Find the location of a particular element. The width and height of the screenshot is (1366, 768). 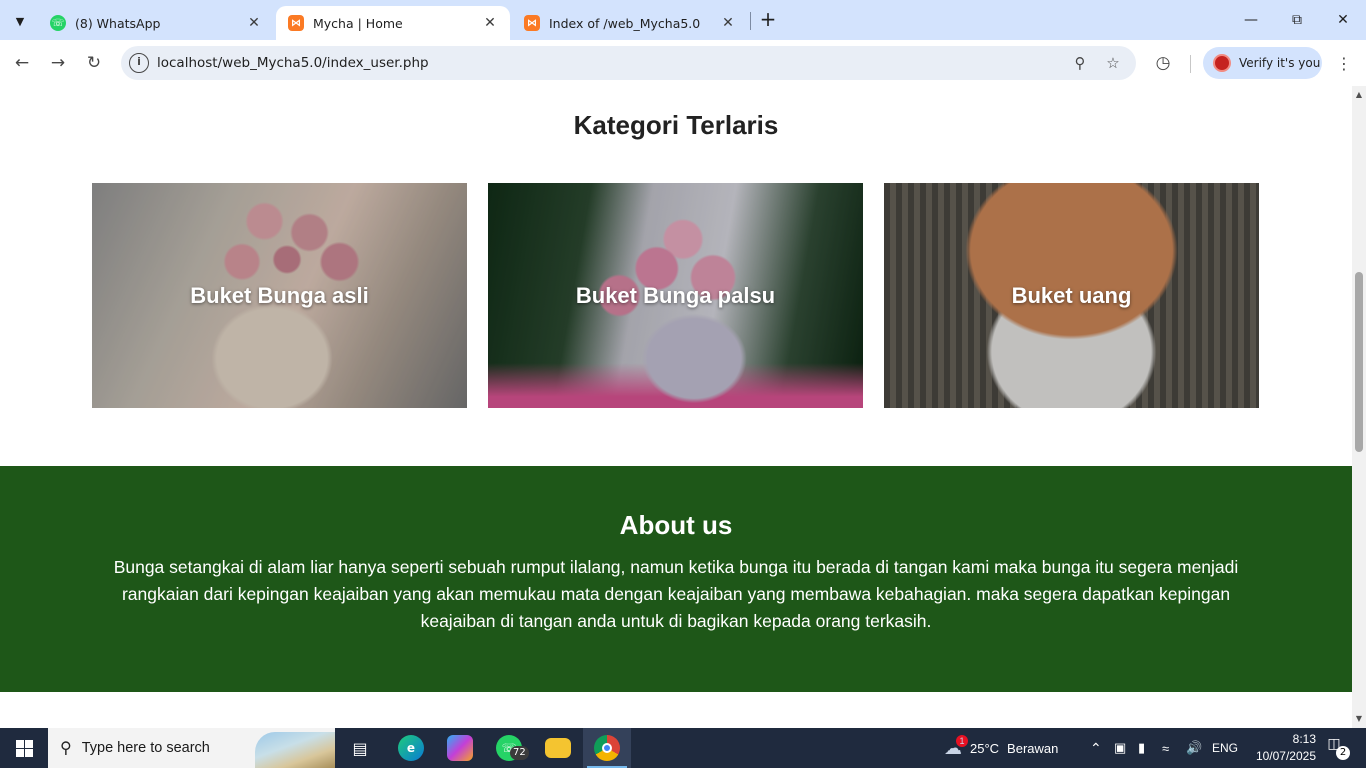

categories-heading: Kategori Terlaris is located at coordinates (676, 125).